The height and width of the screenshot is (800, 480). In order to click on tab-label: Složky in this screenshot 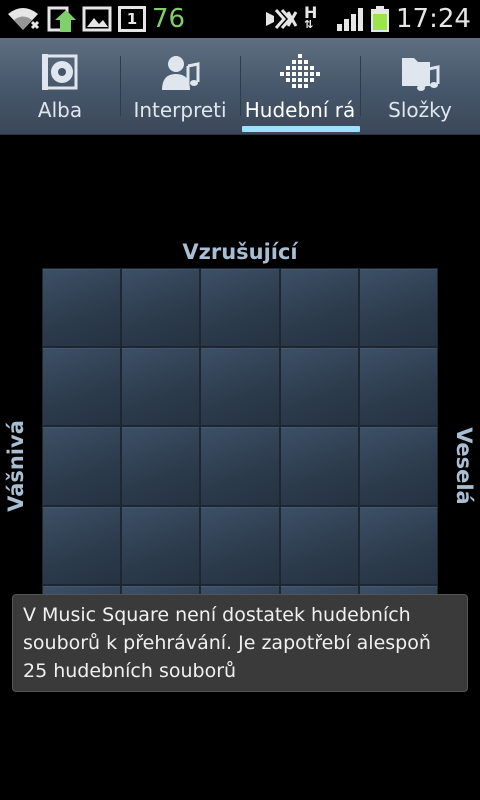, I will do `click(420, 110)`.